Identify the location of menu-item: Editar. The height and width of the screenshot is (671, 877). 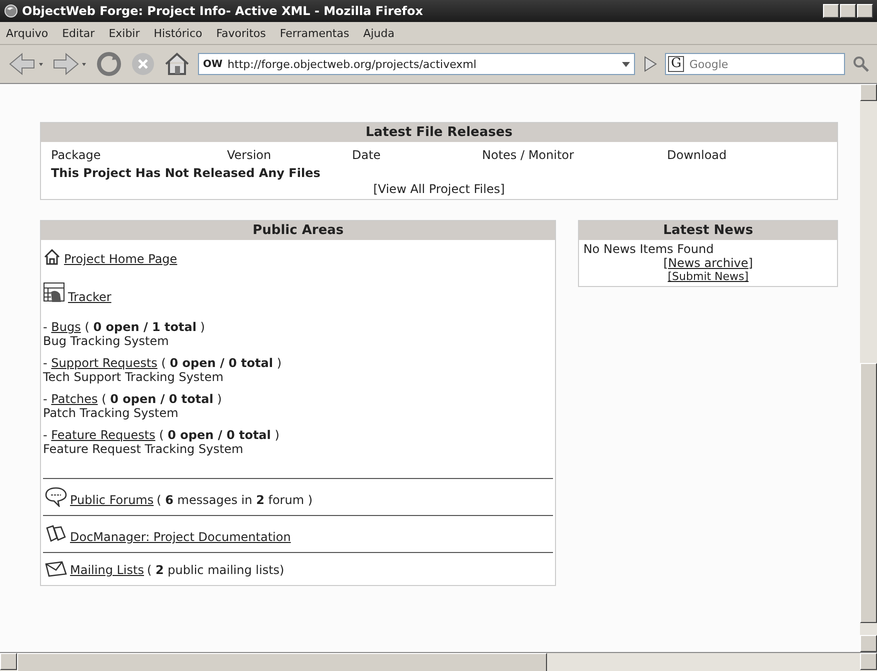
(78, 33).